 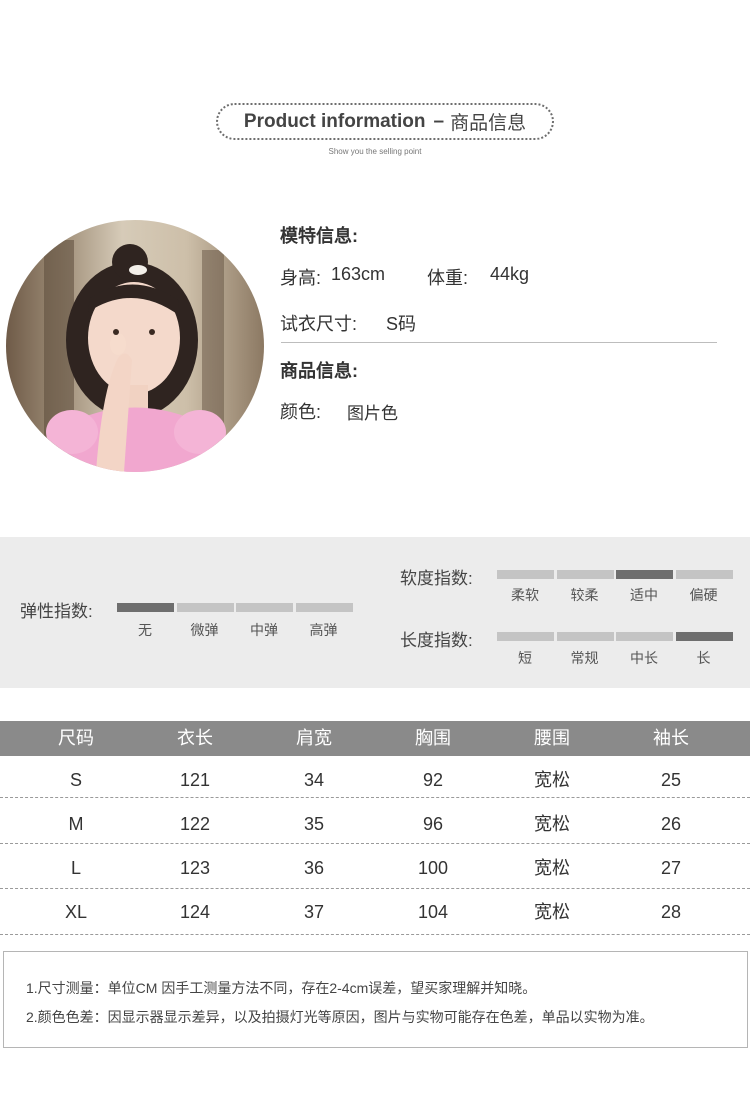 I want to click on table-cell-r1-c2: 121, so click(x=195, y=780).